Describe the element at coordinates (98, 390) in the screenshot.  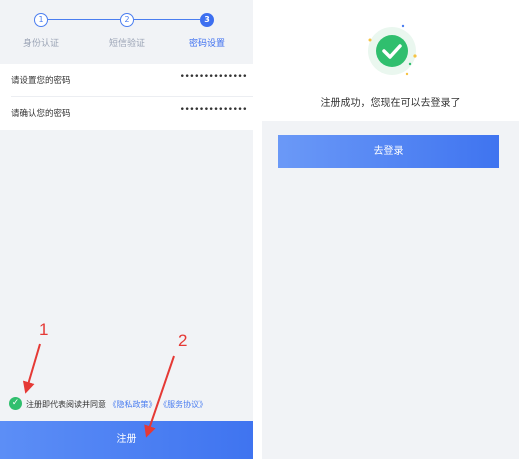
I see `annotation-arrows` at that location.